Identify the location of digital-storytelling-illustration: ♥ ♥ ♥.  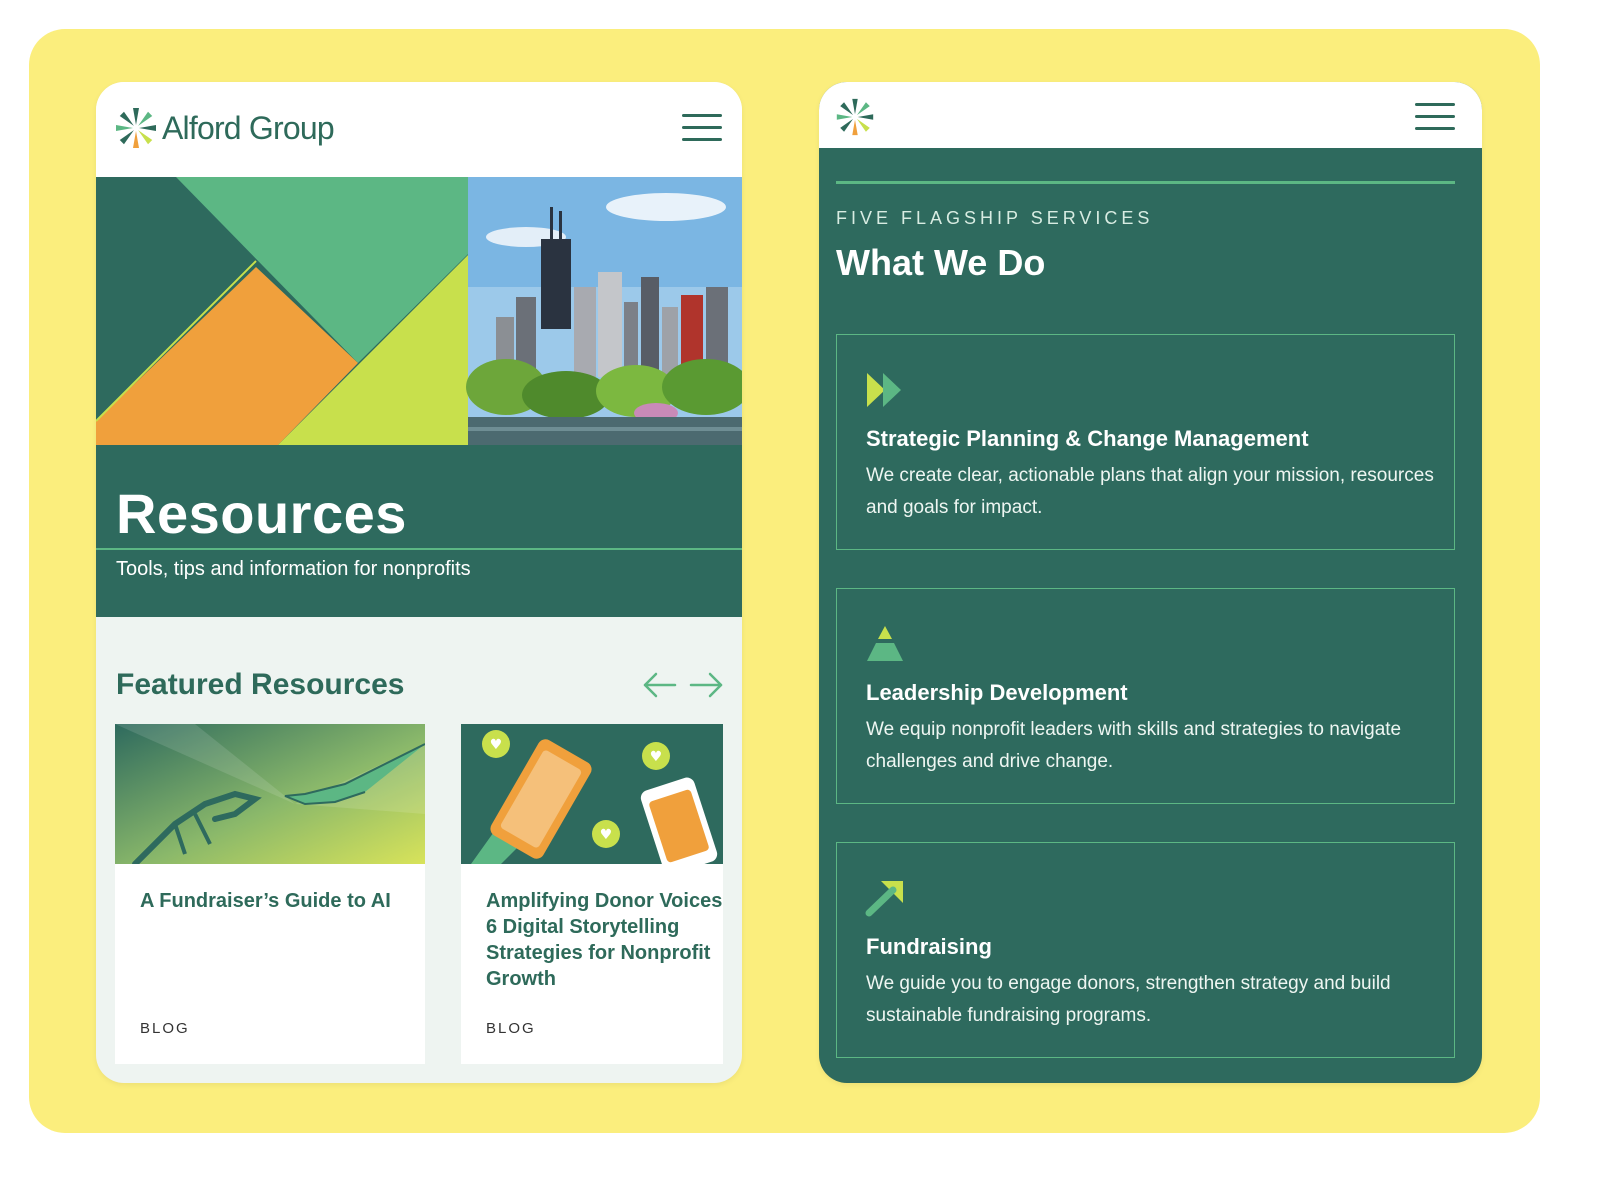
(592, 794).